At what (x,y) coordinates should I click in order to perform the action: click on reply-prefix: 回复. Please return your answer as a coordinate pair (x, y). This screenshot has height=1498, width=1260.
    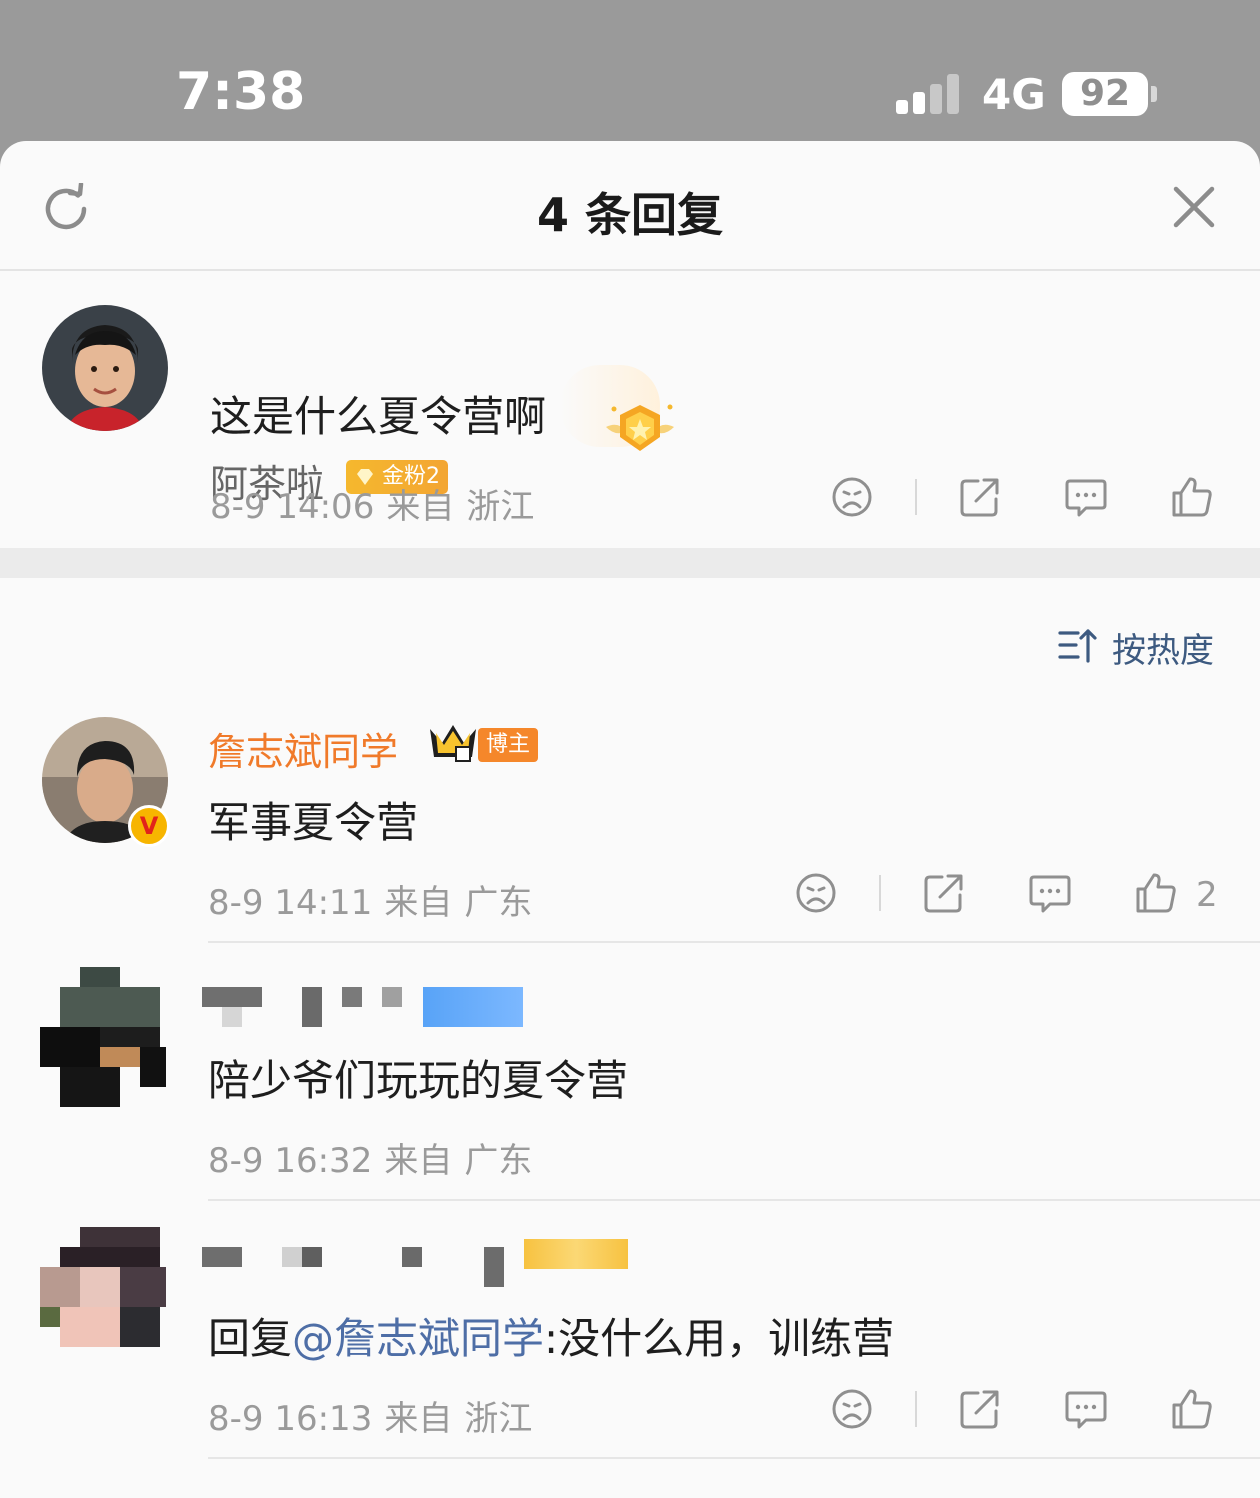
    Looking at the image, I should click on (250, 1338).